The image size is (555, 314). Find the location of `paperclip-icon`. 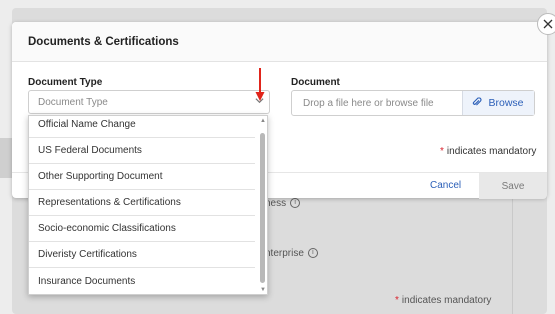

paperclip-icon is located at coordinates (478, 103).